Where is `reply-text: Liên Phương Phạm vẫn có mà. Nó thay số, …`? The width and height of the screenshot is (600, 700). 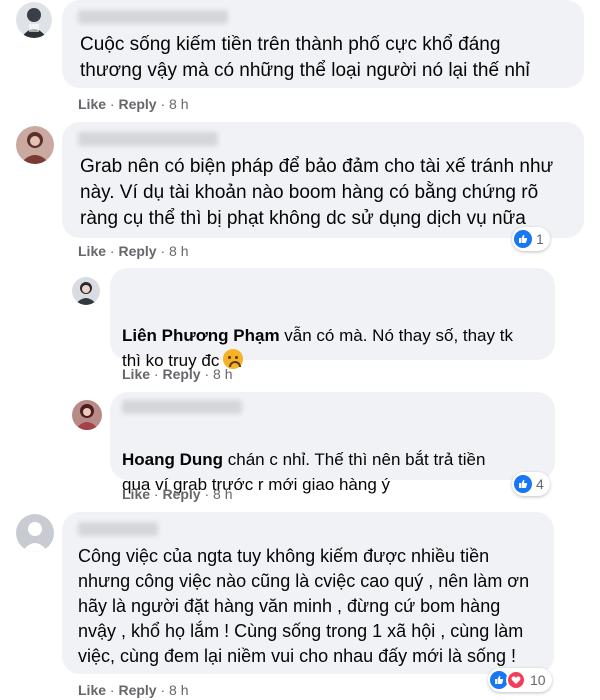 reply-text: Liên Phương Phạm vẫn có mà. Nó thay số, … is located at coordinates (337, 335).